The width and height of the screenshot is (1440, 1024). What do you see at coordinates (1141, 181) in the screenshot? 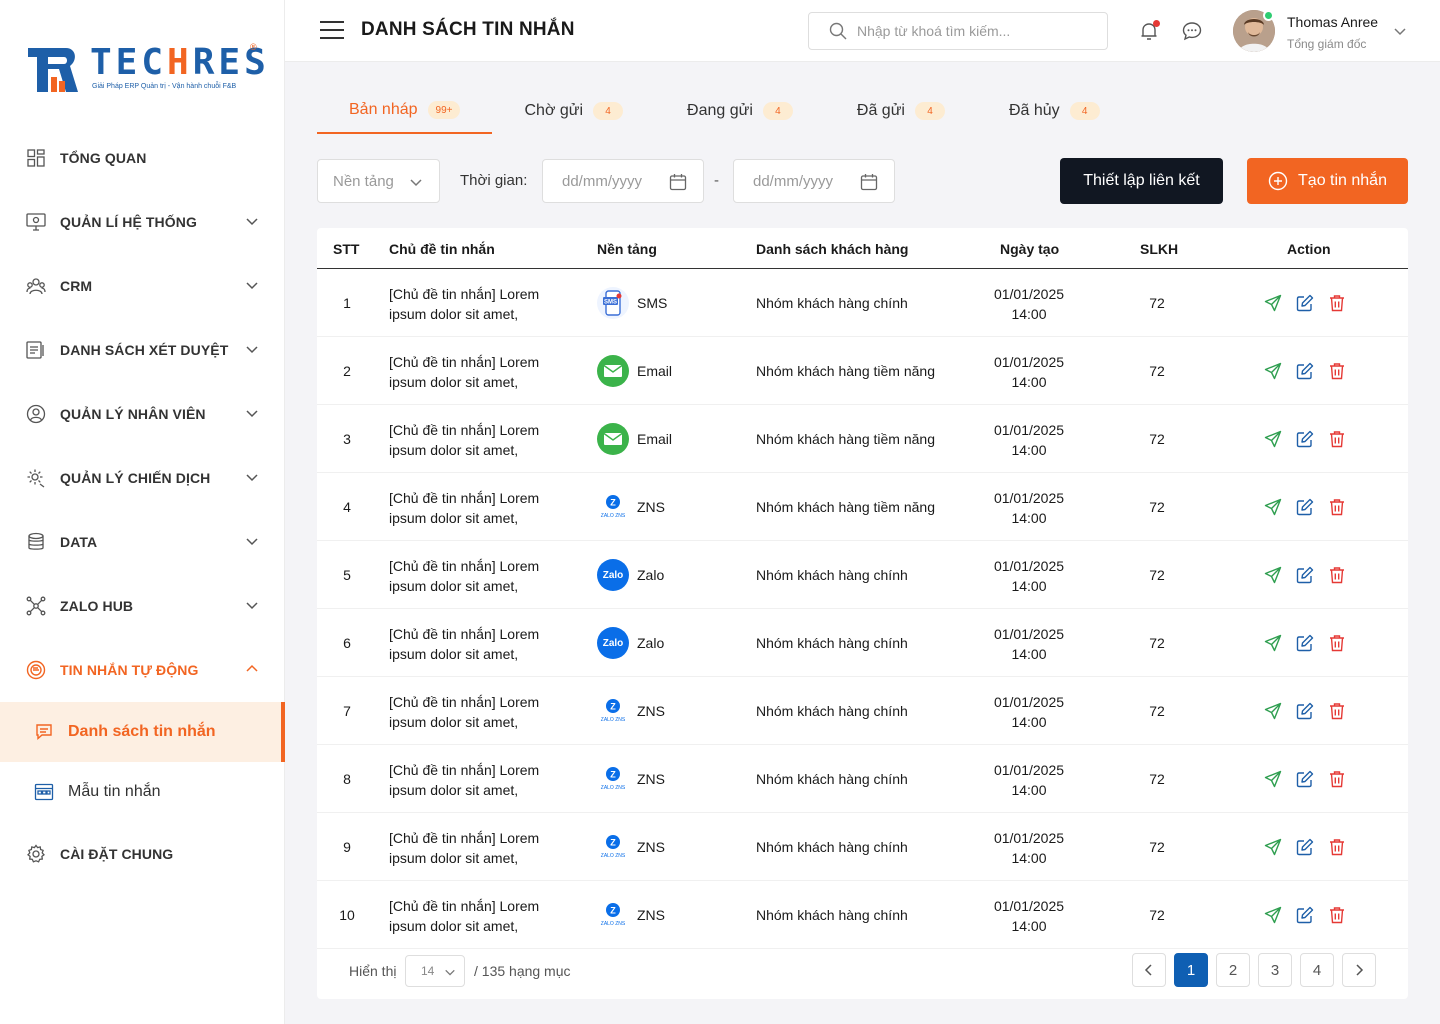
I see `setup-link-button: Thiết lập liên kết` at bounding box center [1141, 181].